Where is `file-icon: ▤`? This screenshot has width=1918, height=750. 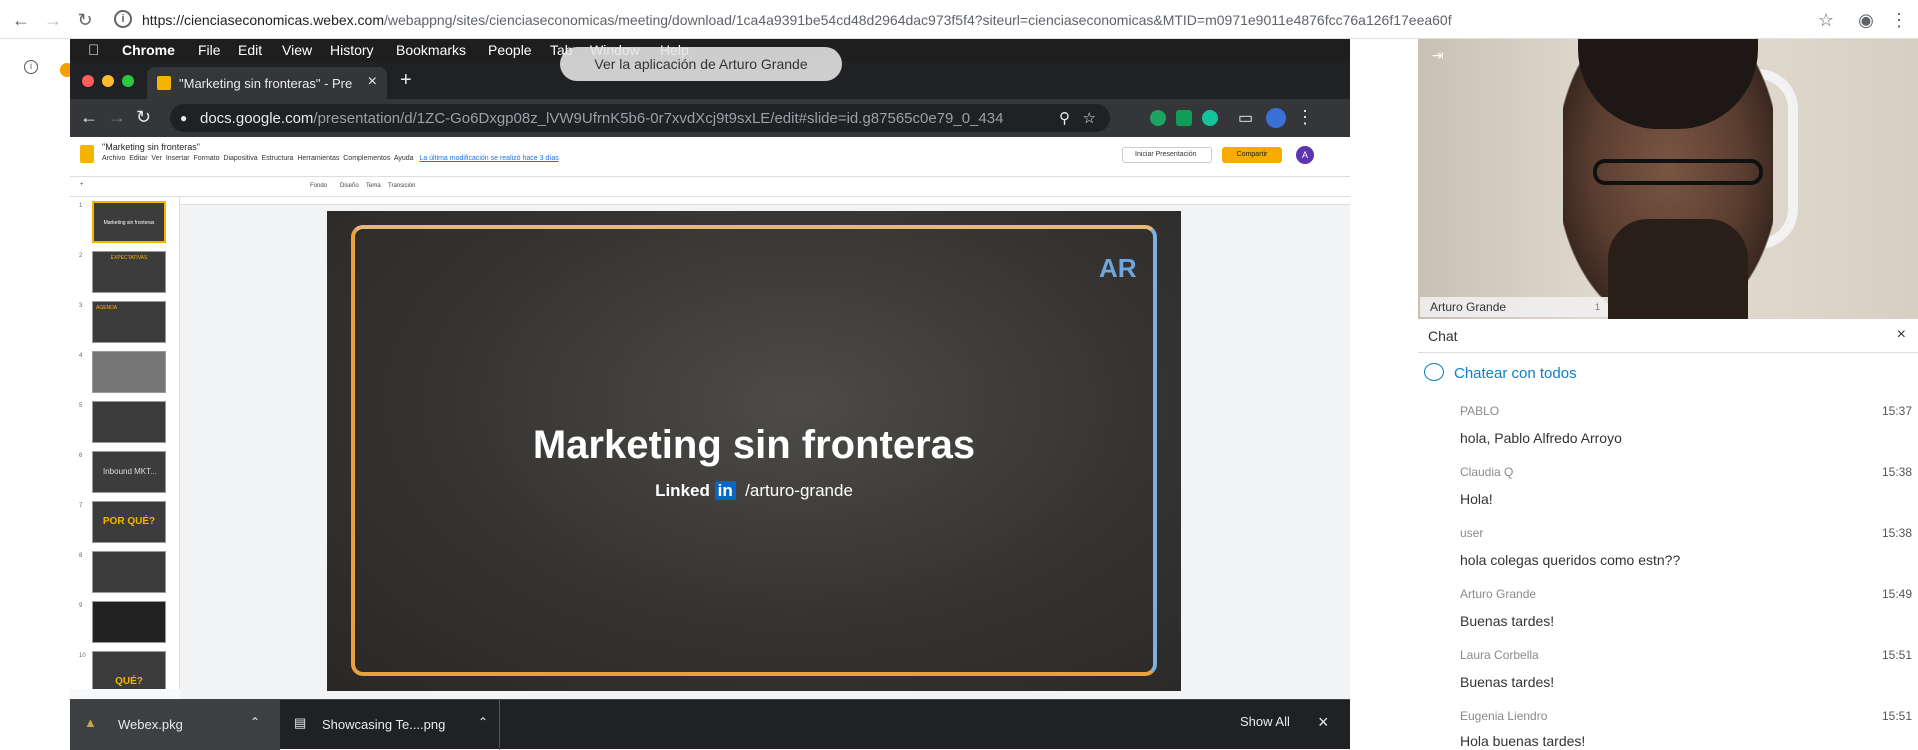
file-icon: ▤ is located at coordinates (300, 722).